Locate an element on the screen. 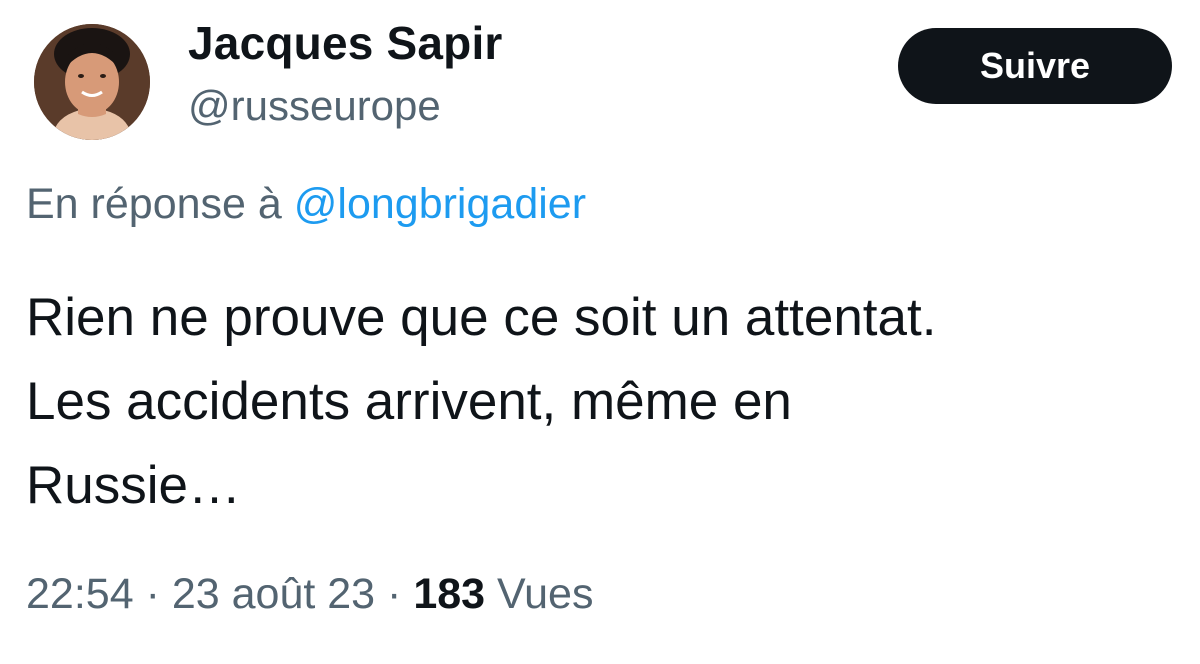 Image resolution: width=1200 pixels, height=664 pixels. author-handle: @russeurope is located at coordinates (314, 106).